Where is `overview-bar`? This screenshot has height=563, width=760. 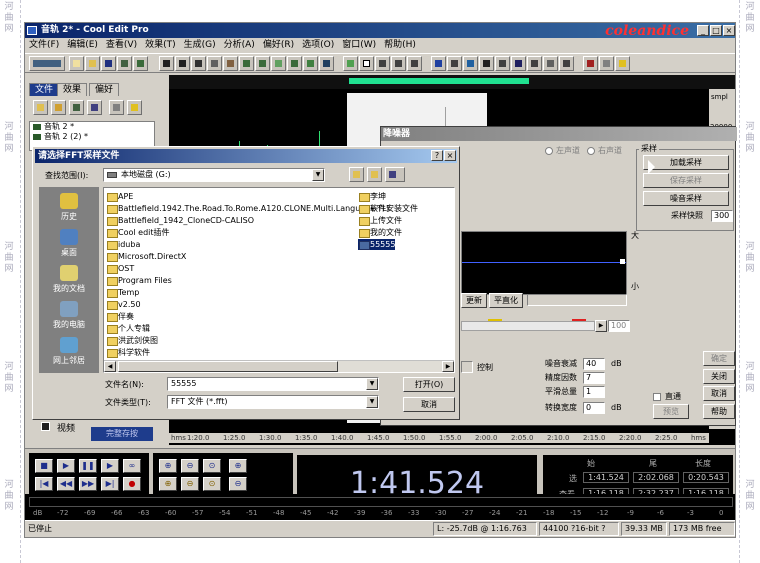 overview-bar is located at coordinates (452, 82).